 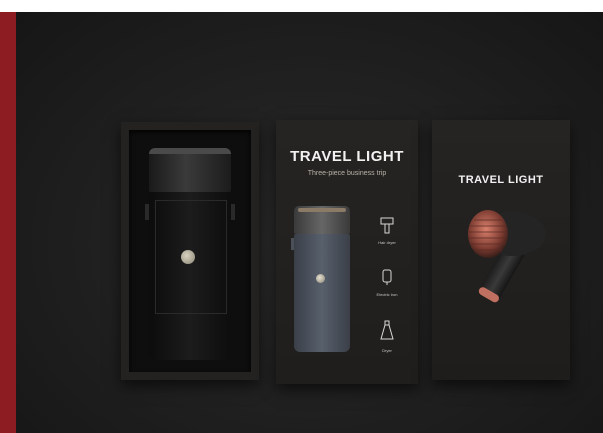 I want to click on travel-device, so click(x=190, y=254).